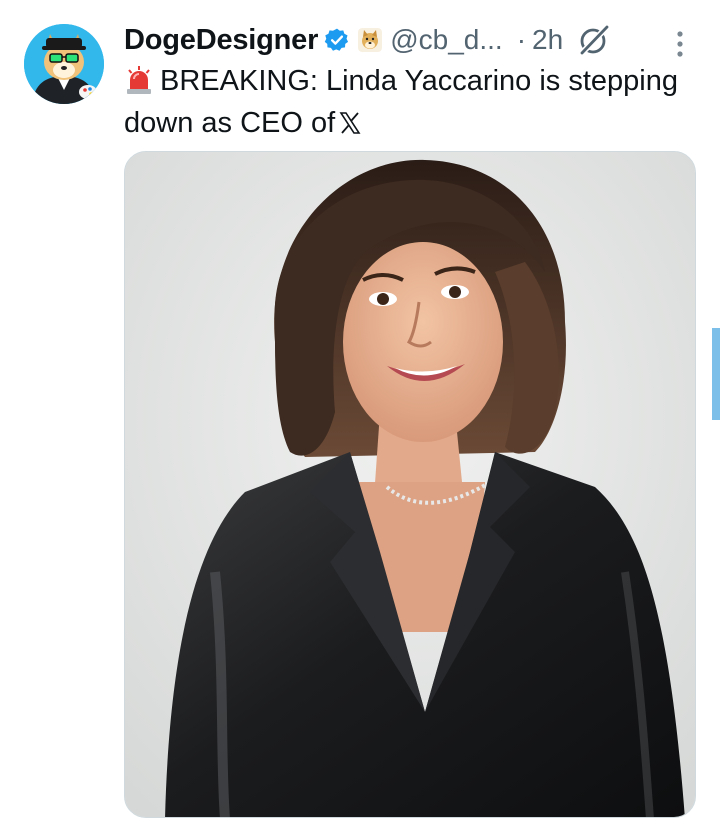  What do you see at coordinates (221, 40) in the screenshot?
I see `display-name: DogeDesigner` at bounding box center [221, 40].